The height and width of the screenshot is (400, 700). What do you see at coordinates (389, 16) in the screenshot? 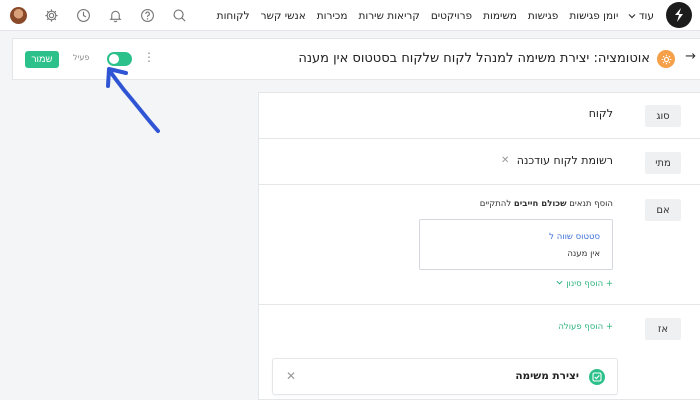
I see `nav-item-service-calls: קריאות שירות` at bounding box center [389, 16].